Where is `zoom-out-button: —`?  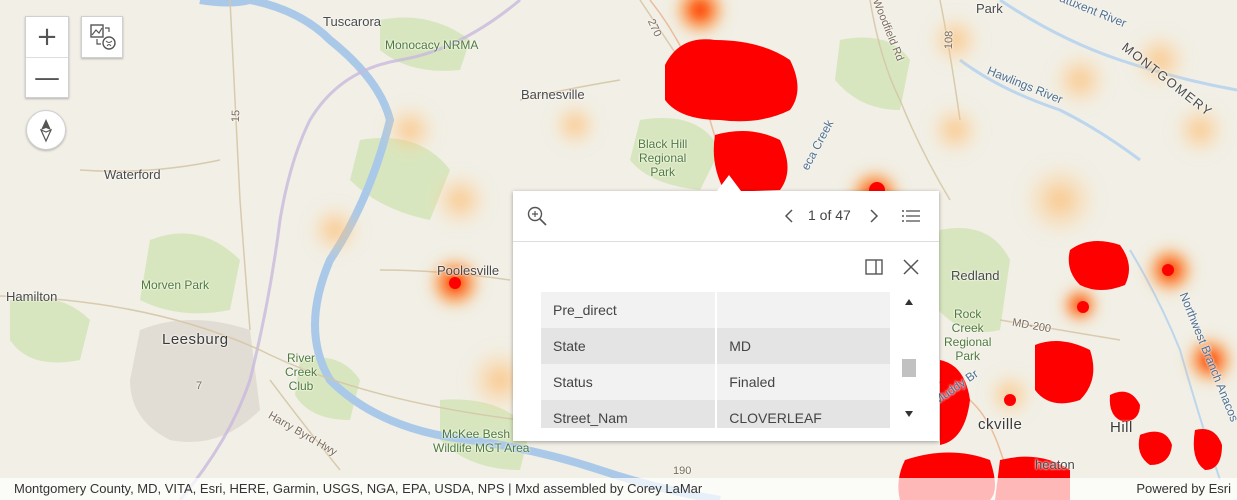
zoom-out-button: — is located at coordinates (47, 78).